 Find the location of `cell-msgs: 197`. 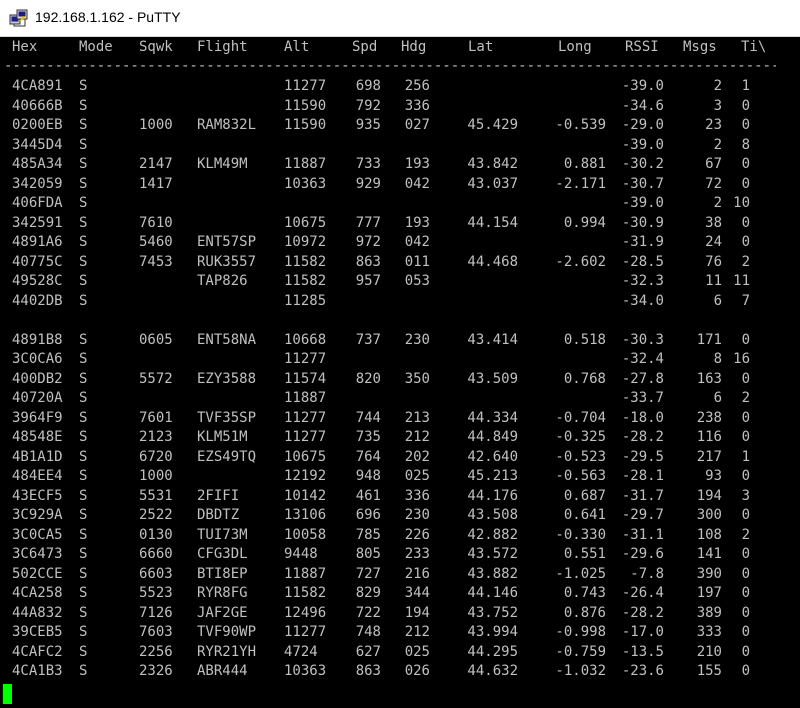

cell-msgs: 197 is located at coordinates (709, 593).